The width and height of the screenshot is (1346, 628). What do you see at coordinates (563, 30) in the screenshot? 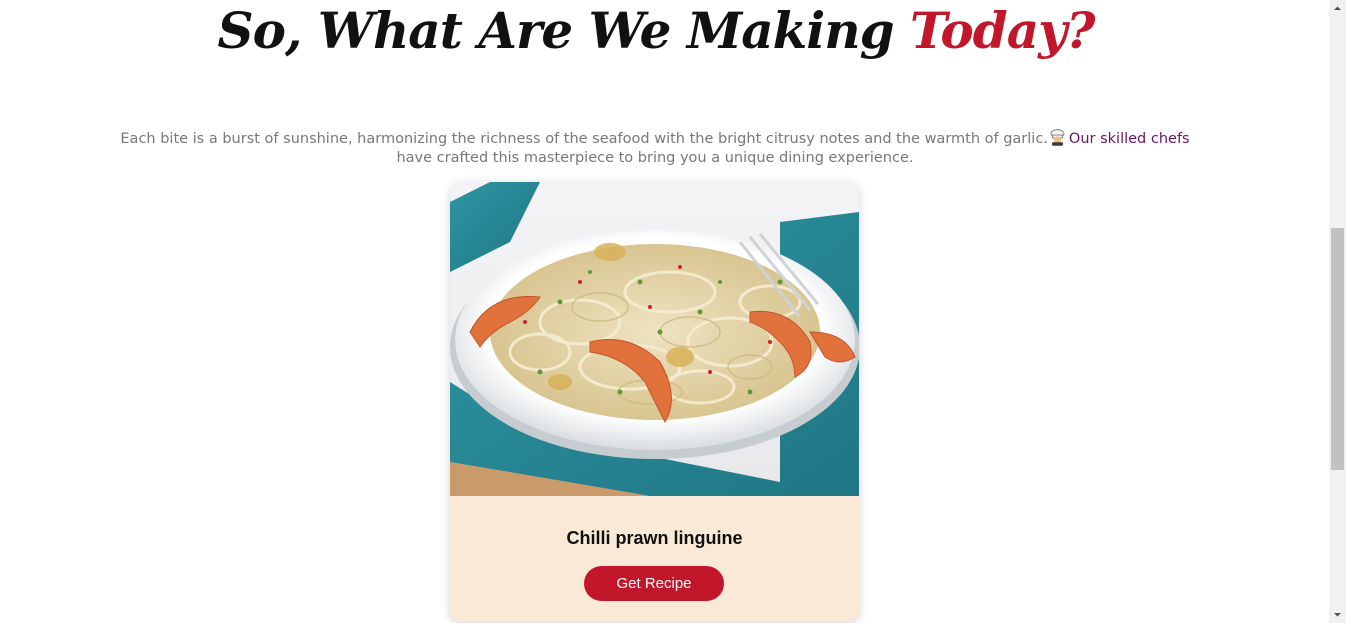
I see `heading-main: So, What Are We Making` at bounding box center [563, 30].